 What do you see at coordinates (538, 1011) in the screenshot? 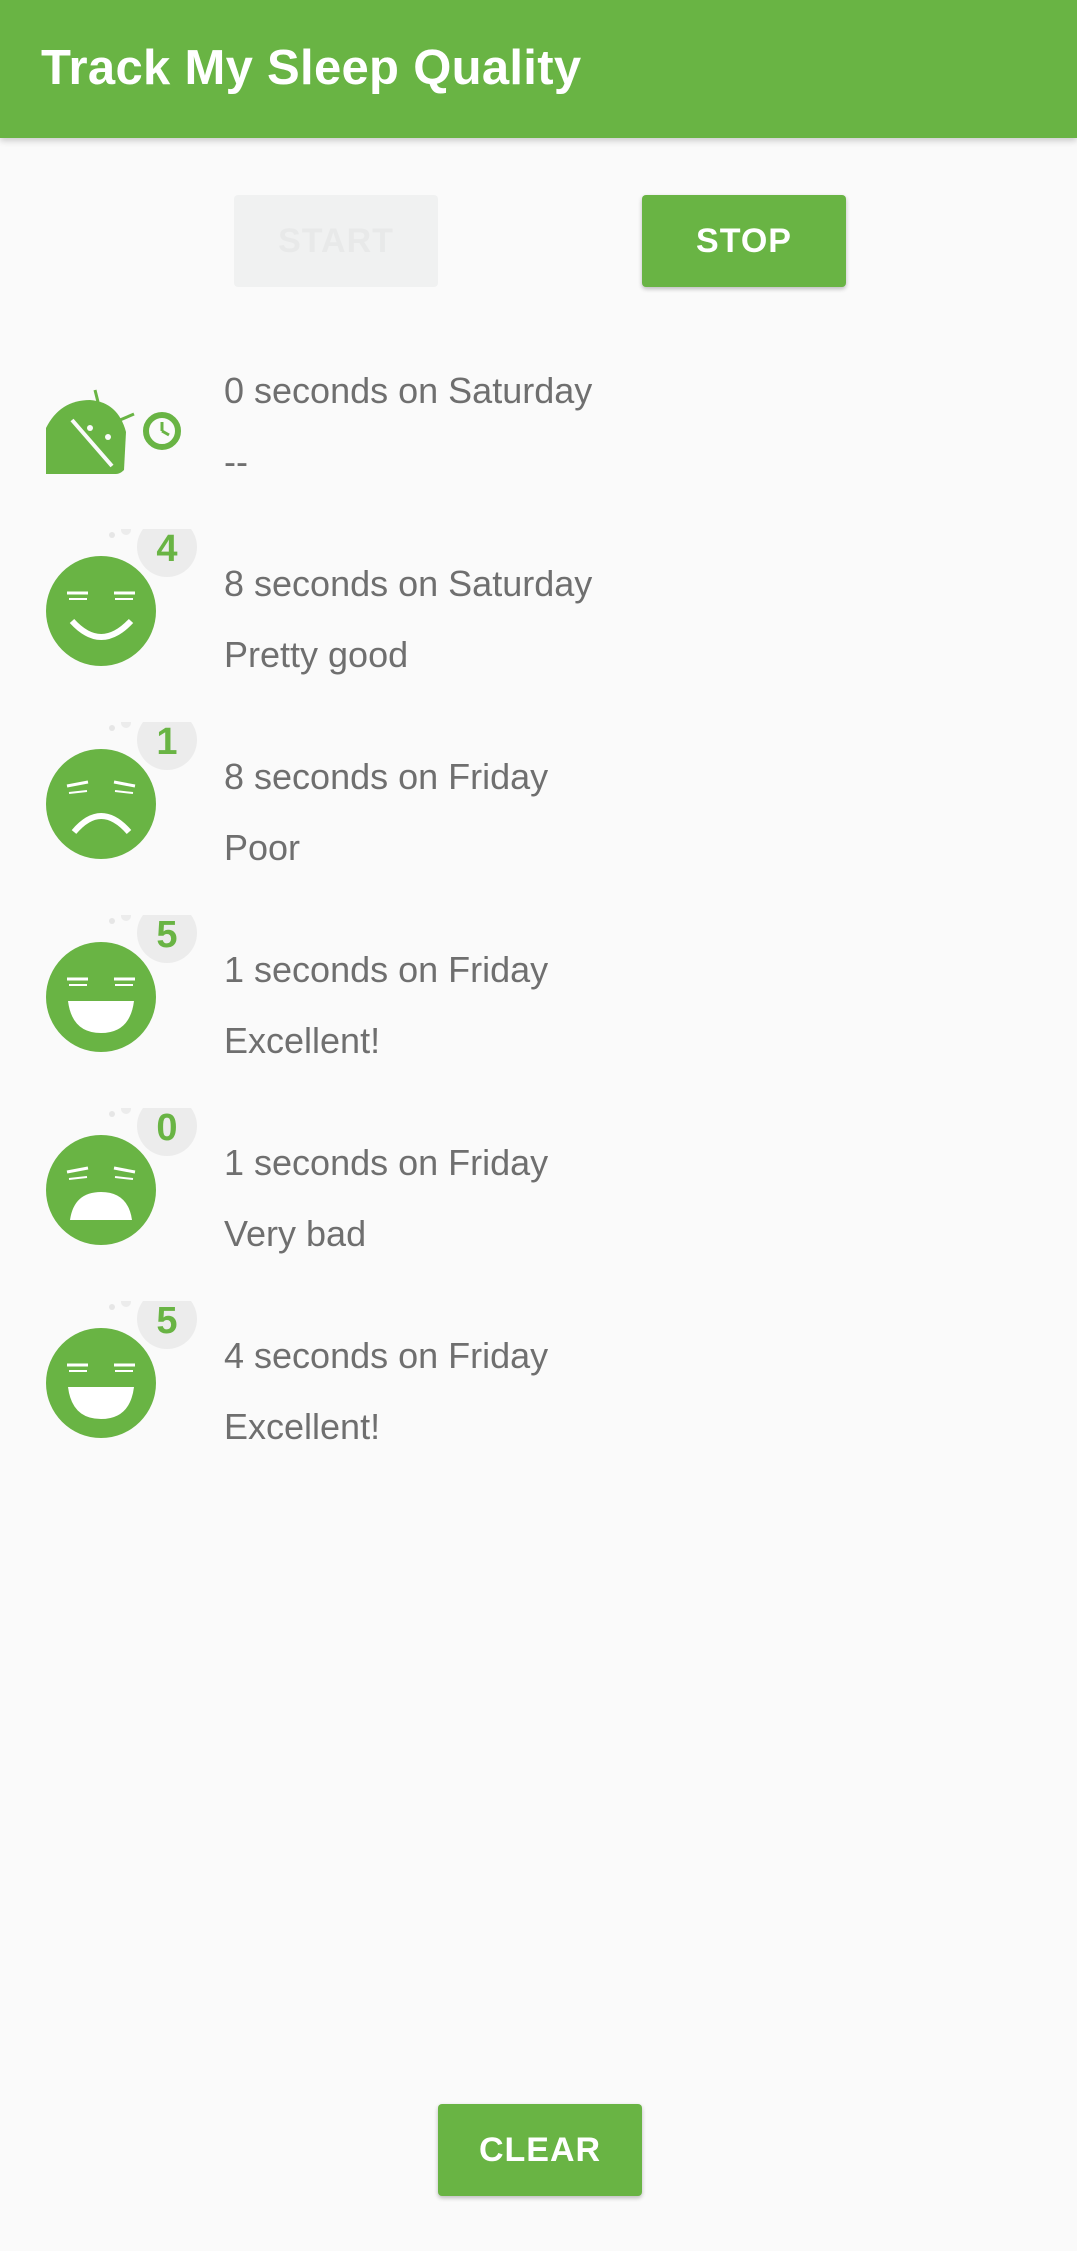
I see `sleep-night-item: 5 1 seconds on Friday Excellent!` at bounding box center [538, 1011].